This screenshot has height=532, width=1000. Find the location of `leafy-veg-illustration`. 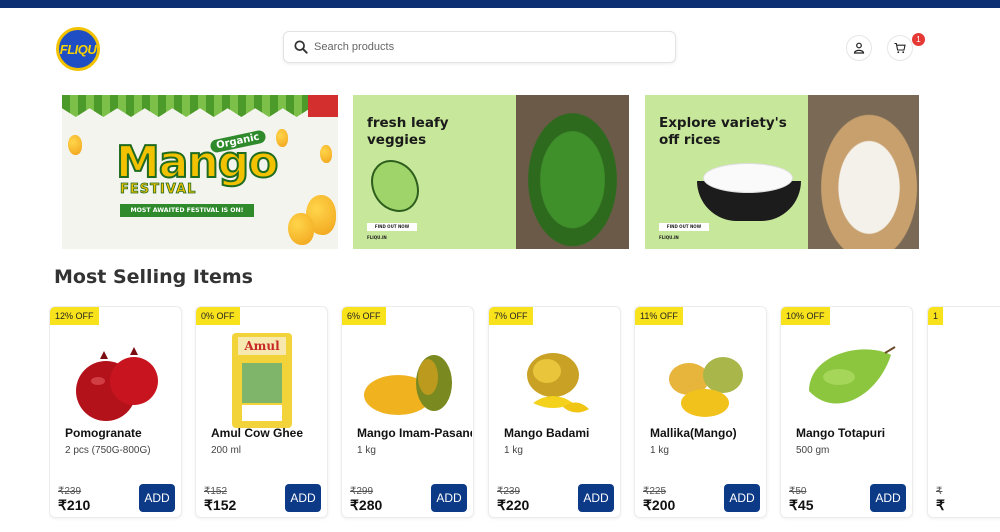

leafy-veg-illustration is located at coordinates (395, 186).